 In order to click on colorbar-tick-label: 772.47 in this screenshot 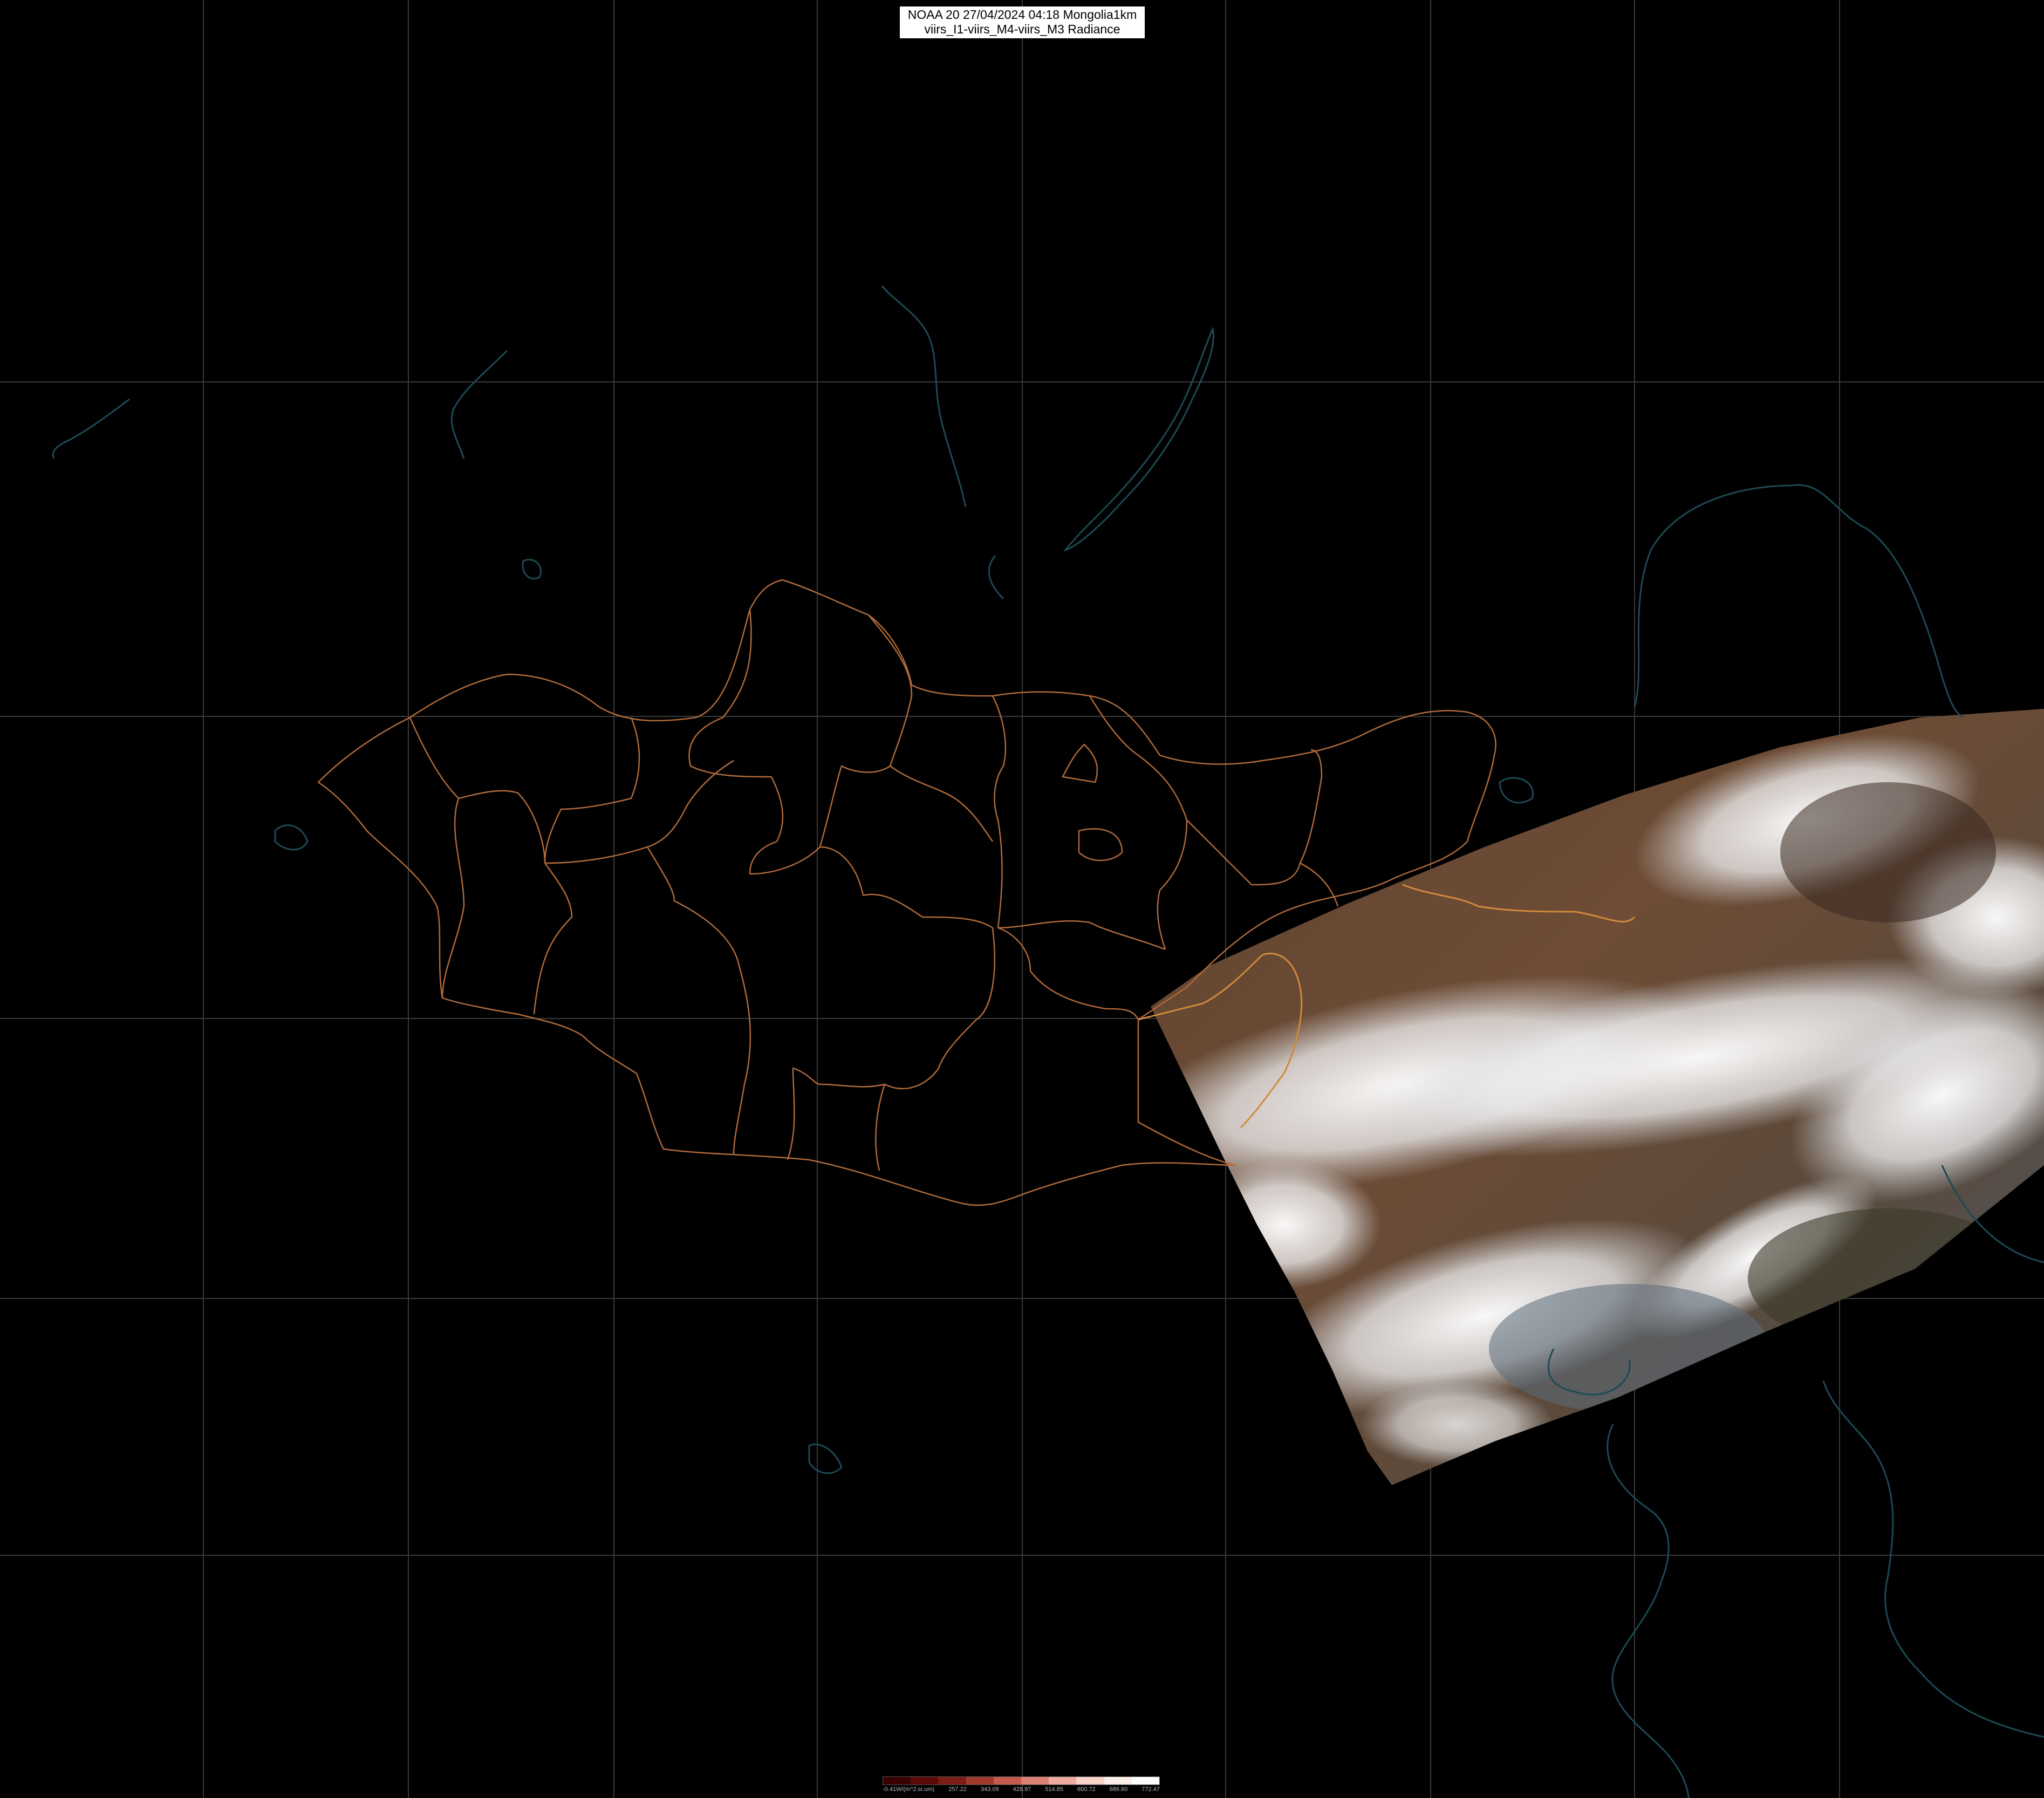, I will do `click(1150, 1790)`.